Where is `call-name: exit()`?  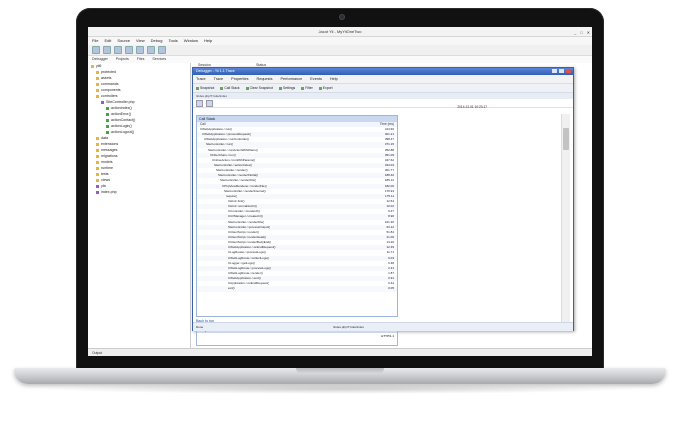 call-name: exit() is located at coordinates (231, 288).